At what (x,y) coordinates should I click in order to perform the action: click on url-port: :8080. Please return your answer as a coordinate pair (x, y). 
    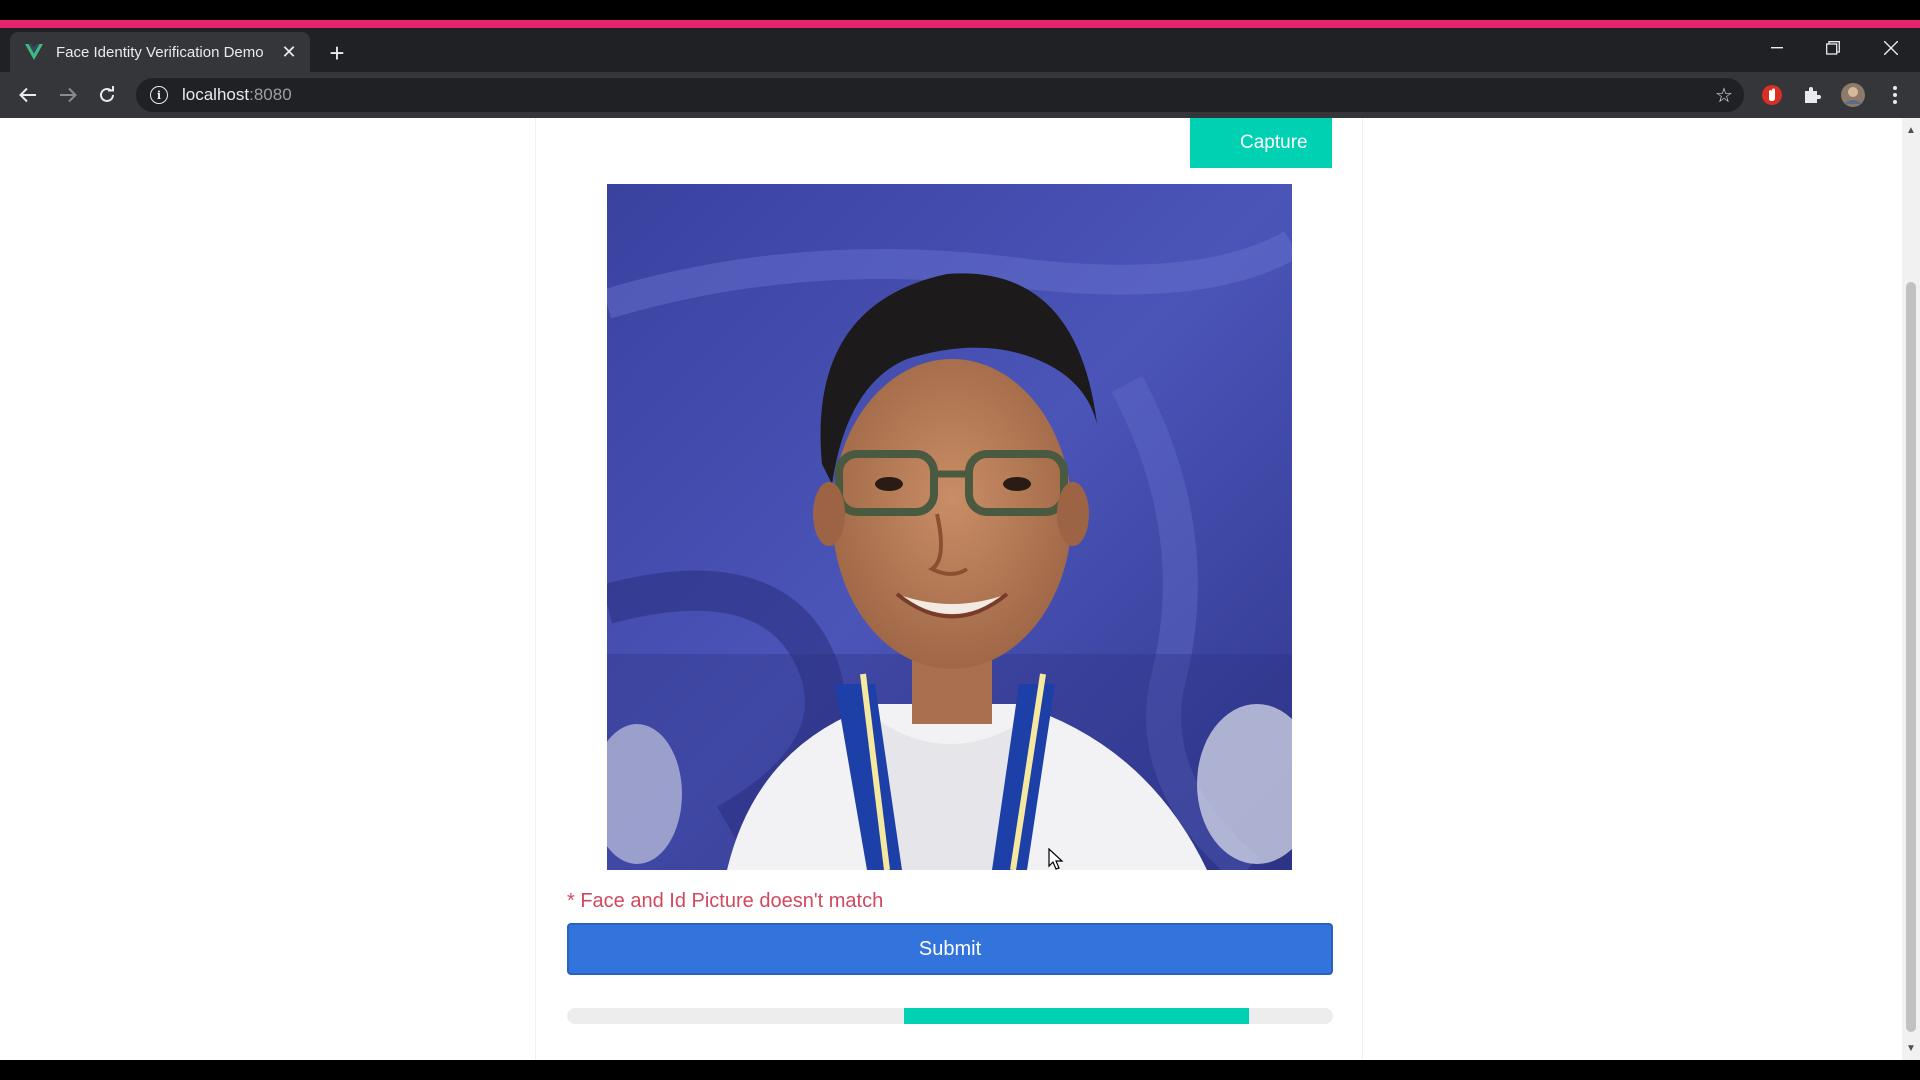
    Looking at the image, I should click on (270, 94).